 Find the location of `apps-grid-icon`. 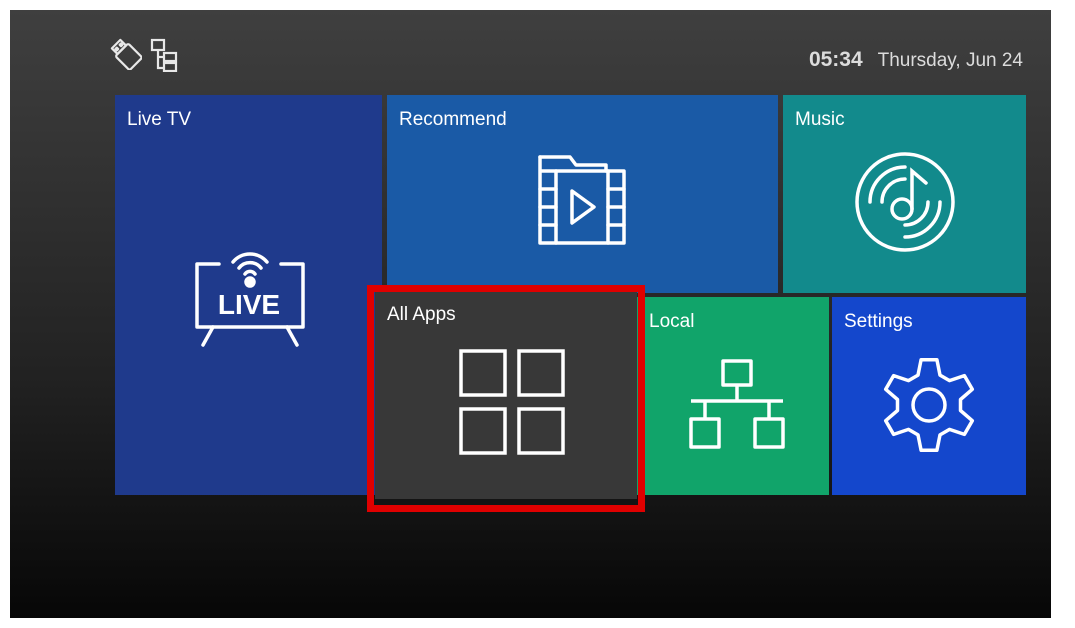

apps-grid-icon is located at coordinates (512, 402).